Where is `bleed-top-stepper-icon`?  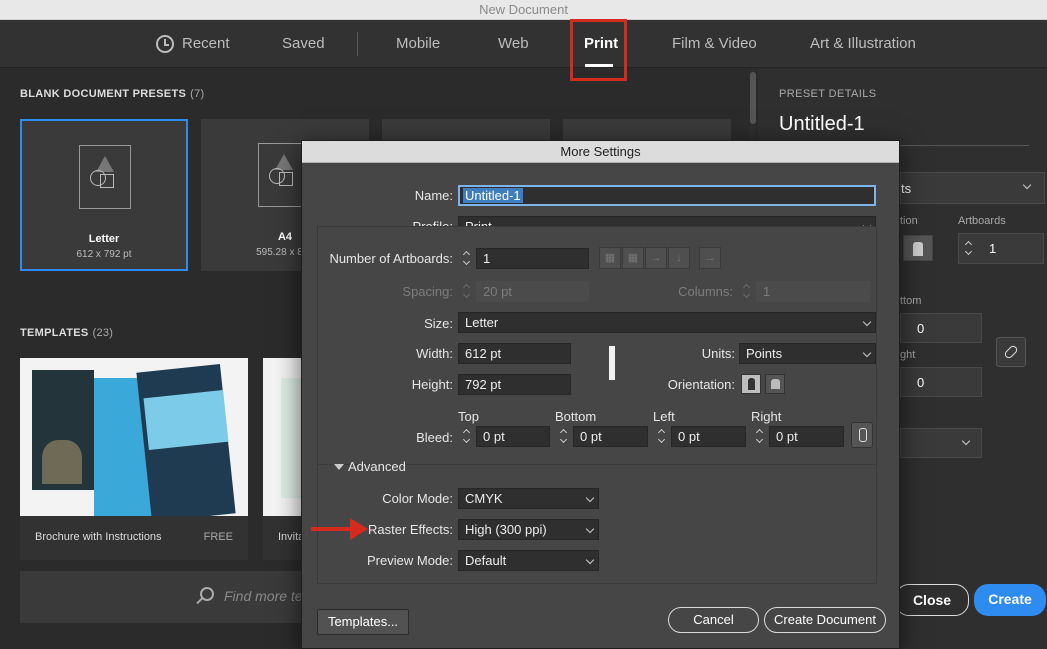 bleed-top-stepper-icon is located at coordinates (467, 436).